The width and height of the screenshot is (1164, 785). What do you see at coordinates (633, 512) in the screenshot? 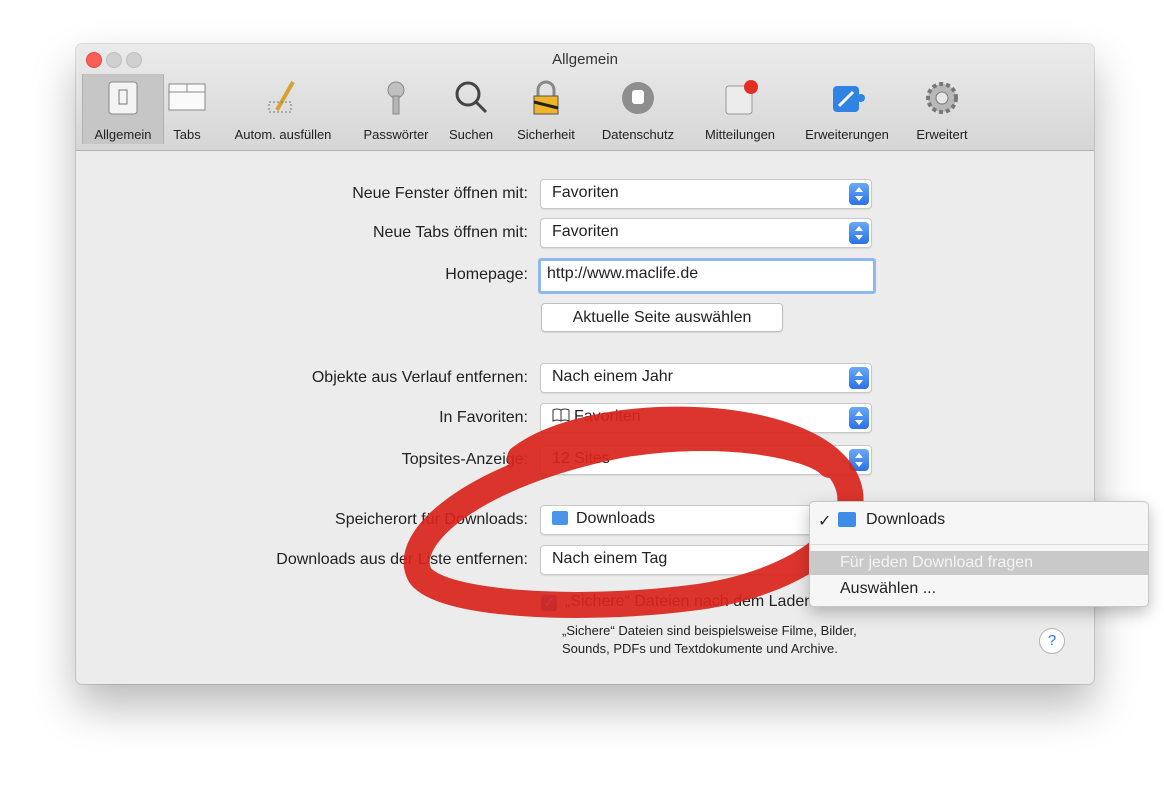
I see `annotation-circle` at bounding box center [633, 512].